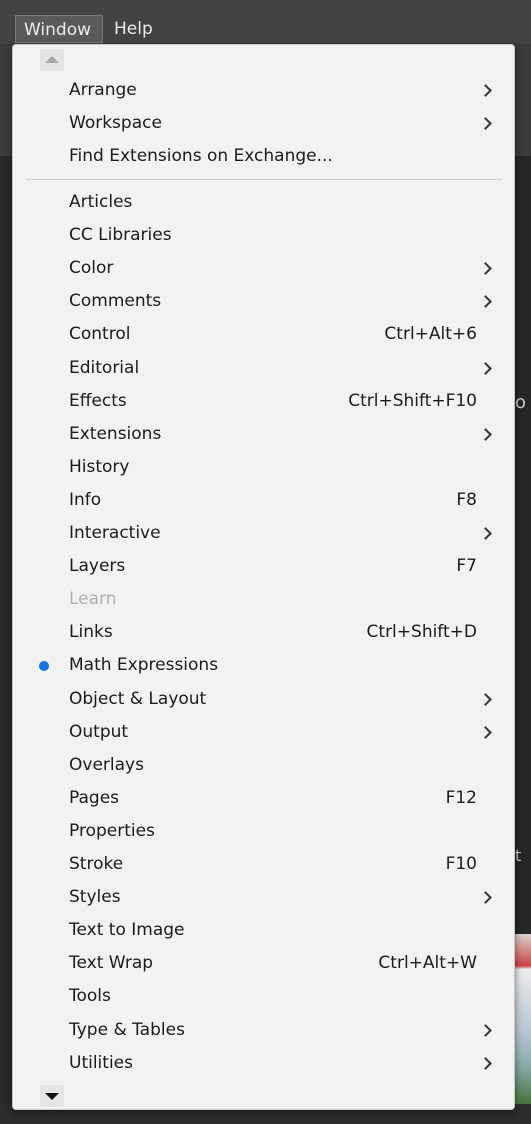 The height and width of the screenshot is (1124, 531). Describe the element at coordinates (100, 334) in the screenshot. I see `menu-item-label: Control` at that location.